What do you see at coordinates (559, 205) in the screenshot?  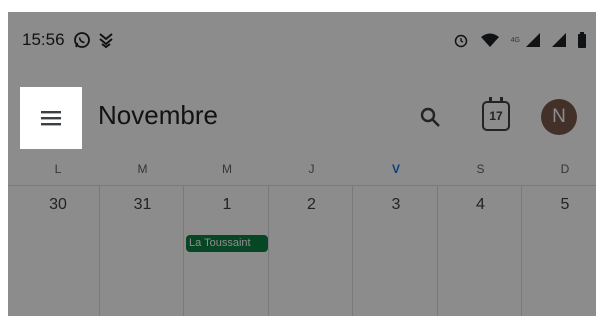 I see `day-cell-date: 5` at bounding box center [559, 205].